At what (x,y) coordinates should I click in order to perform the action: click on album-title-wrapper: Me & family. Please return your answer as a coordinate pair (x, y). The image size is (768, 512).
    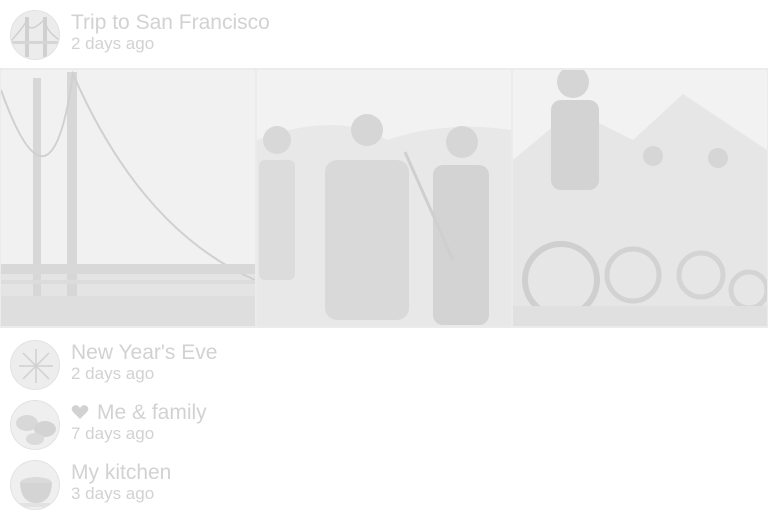
    Looking at the image, I should click on (139, 413).